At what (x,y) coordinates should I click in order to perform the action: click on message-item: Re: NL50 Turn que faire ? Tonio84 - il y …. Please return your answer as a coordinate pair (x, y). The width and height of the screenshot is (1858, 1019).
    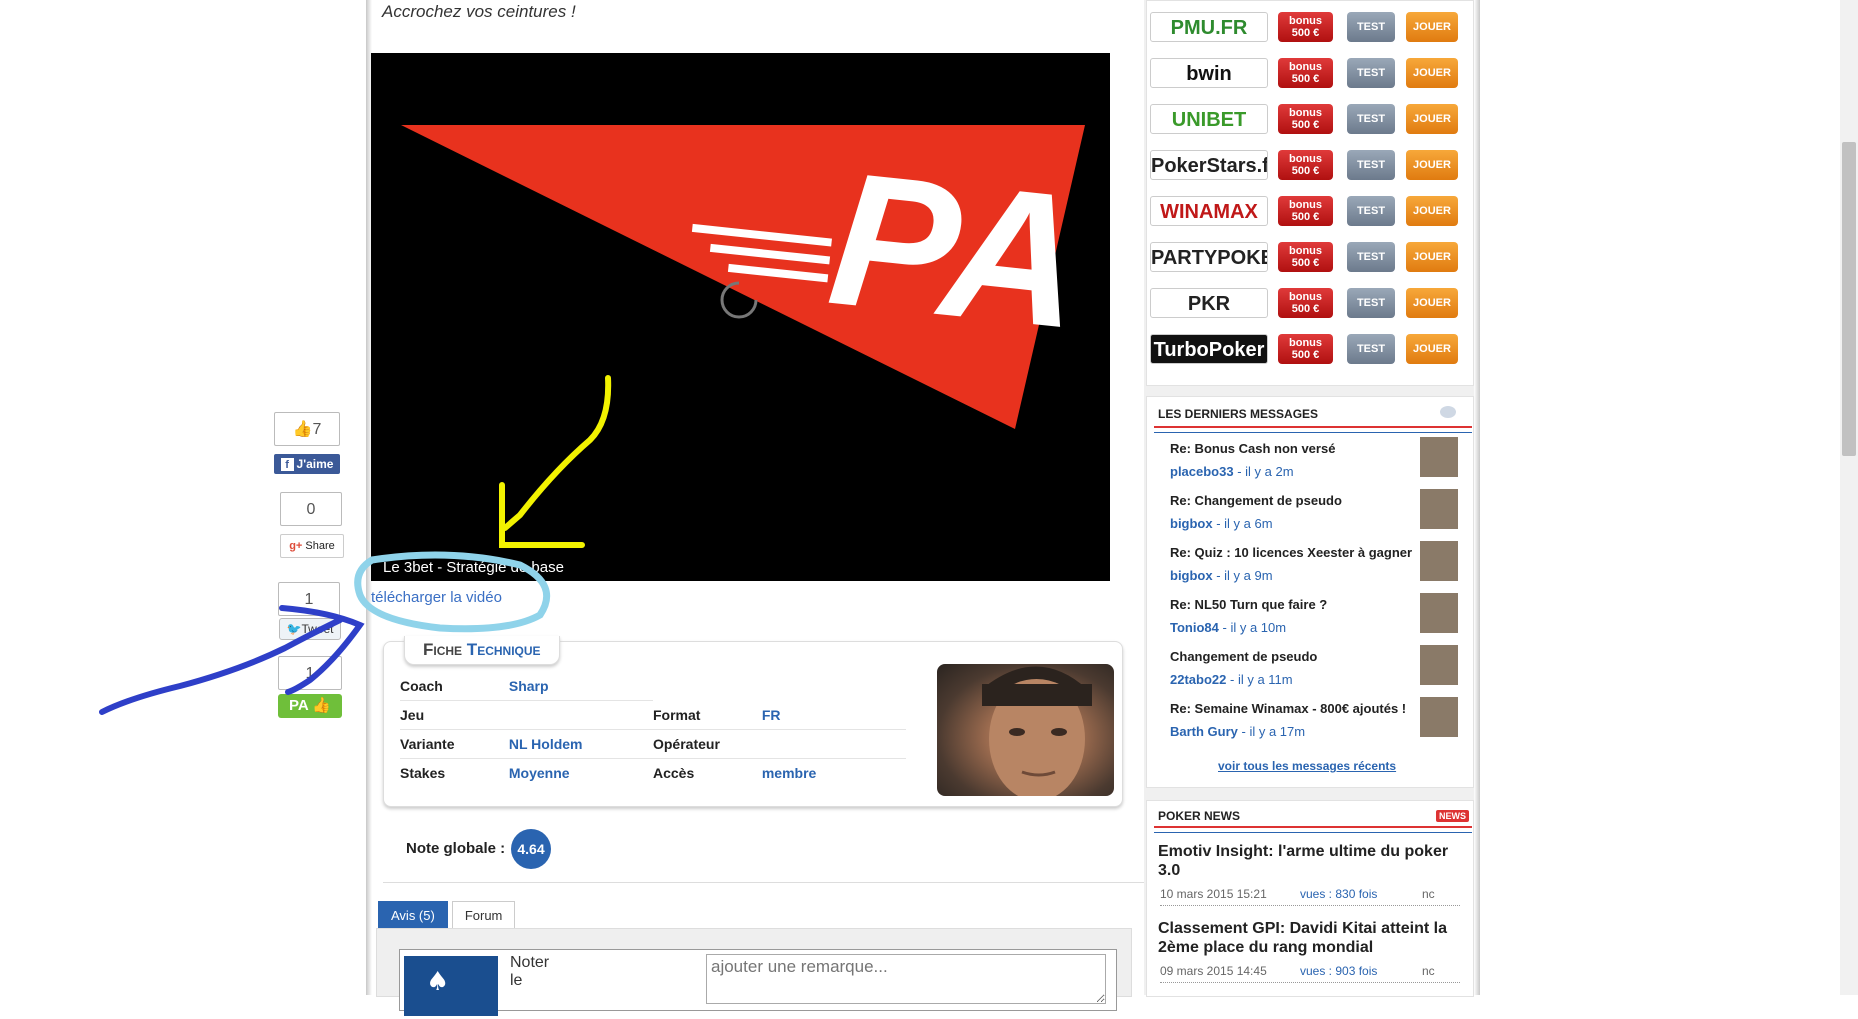
    Looking at the image, I should click on (1320, 614).